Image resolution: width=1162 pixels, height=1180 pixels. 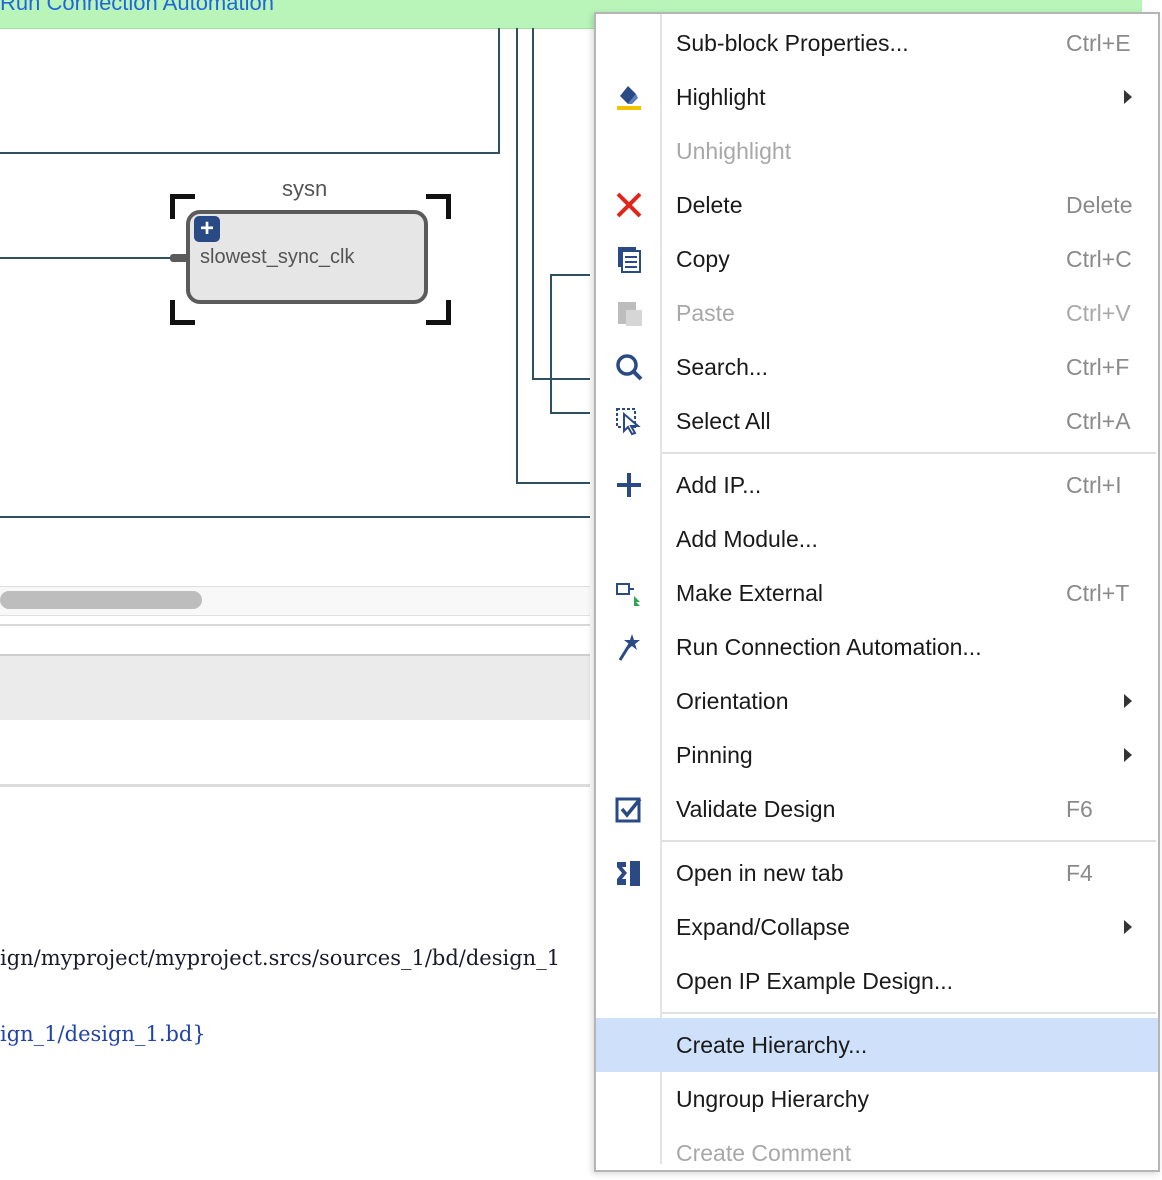 I want to click on menu-item-copy: Copy Ctrl+C, so click(x=877, y=259).